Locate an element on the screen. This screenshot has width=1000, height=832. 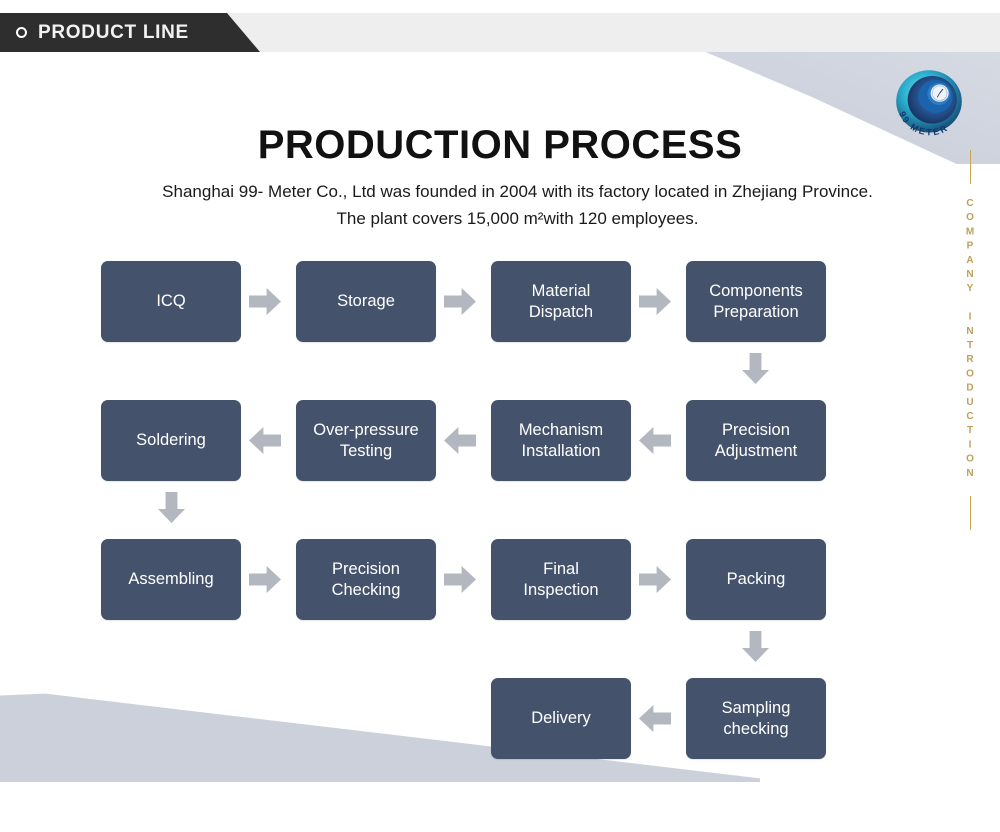
flow-box-soldering: Soldering is located at coordinates (171, 440).